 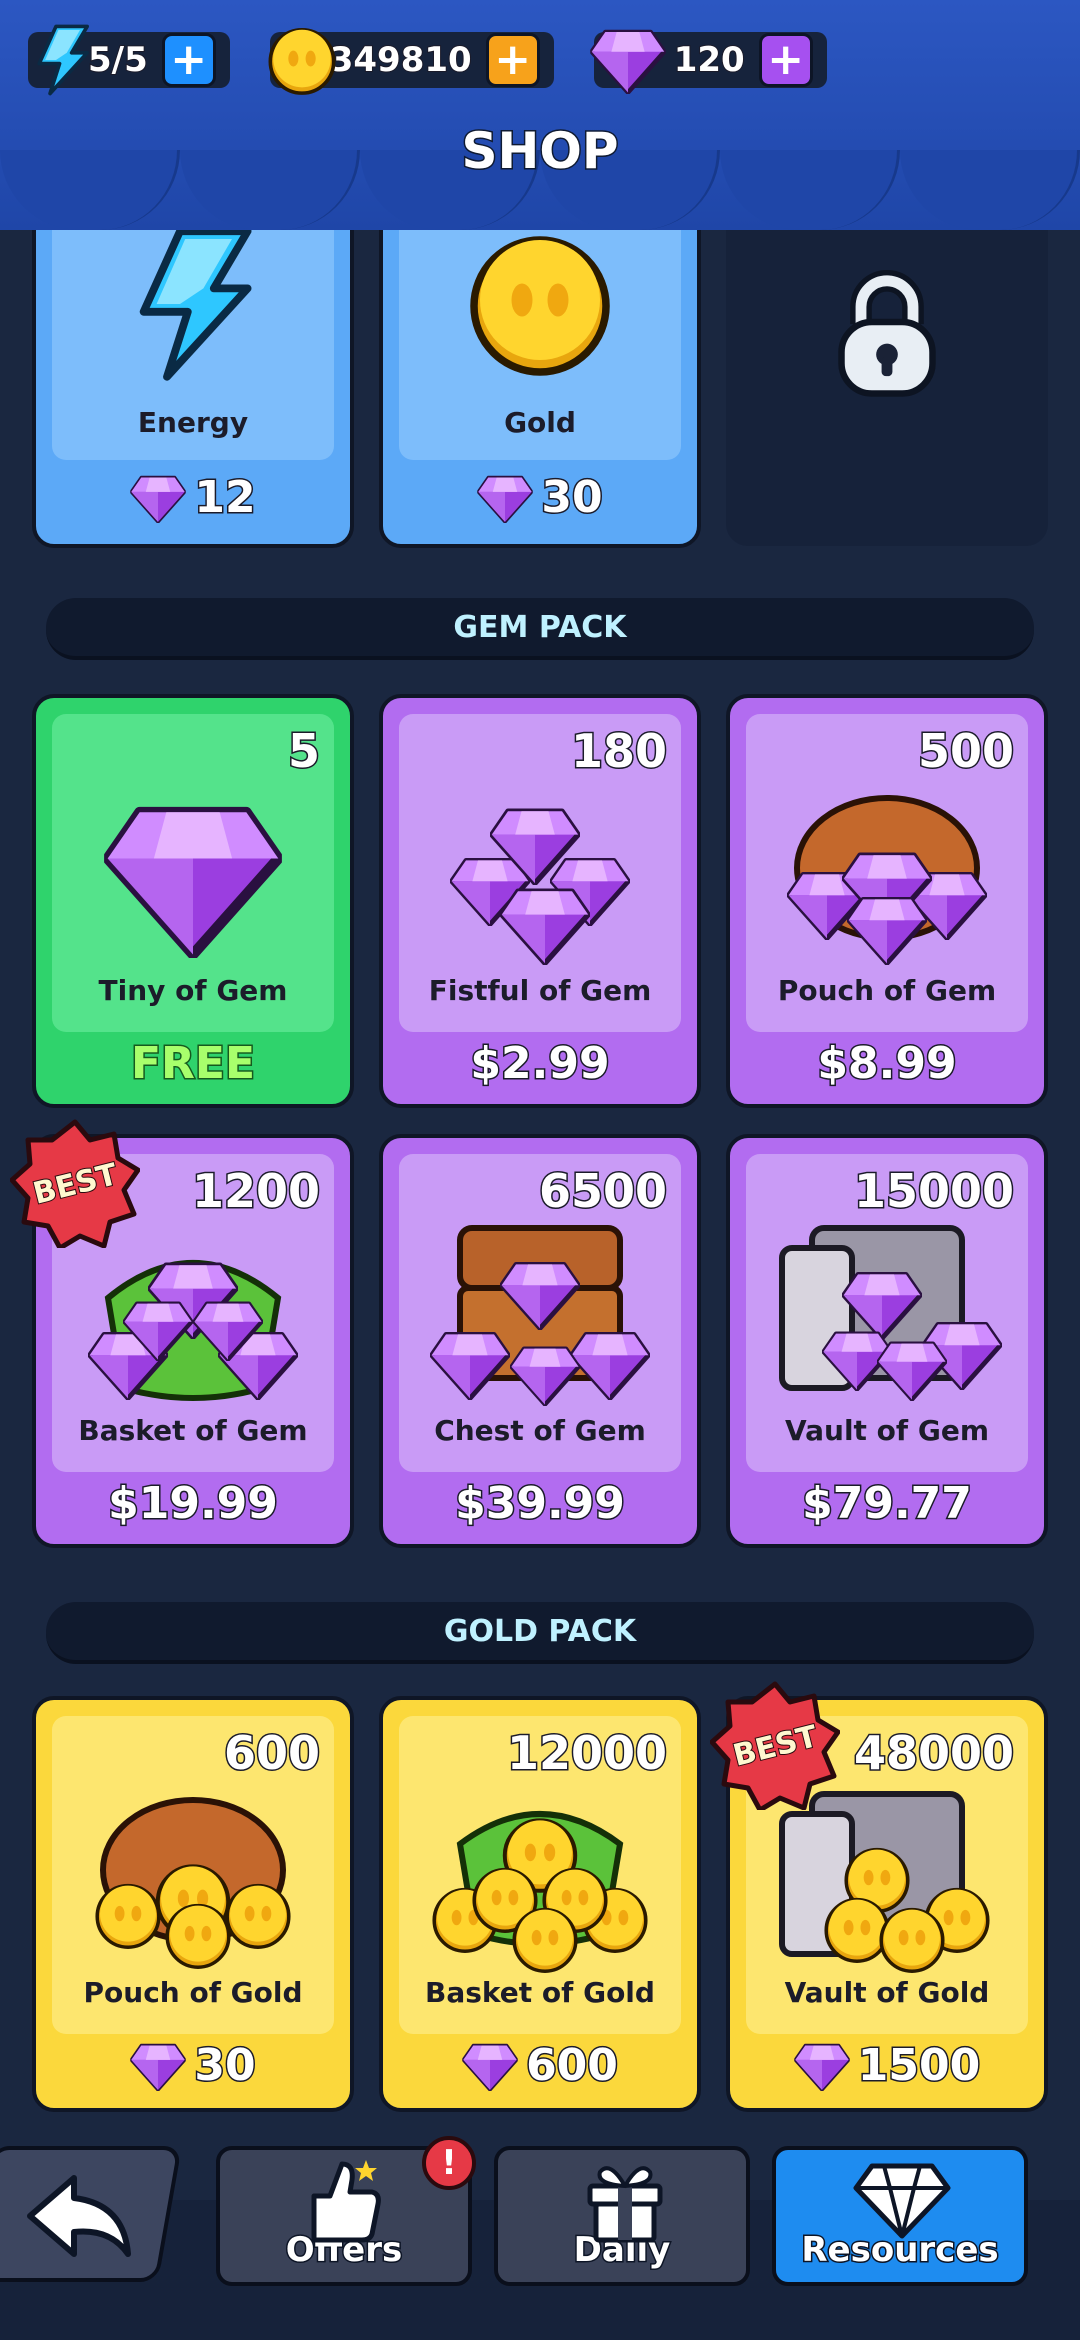 What do you see at coordinates (540, 990) in the screenshot?
I see `pack-label: Fistful of Gem` at bounding box center [540, 990].